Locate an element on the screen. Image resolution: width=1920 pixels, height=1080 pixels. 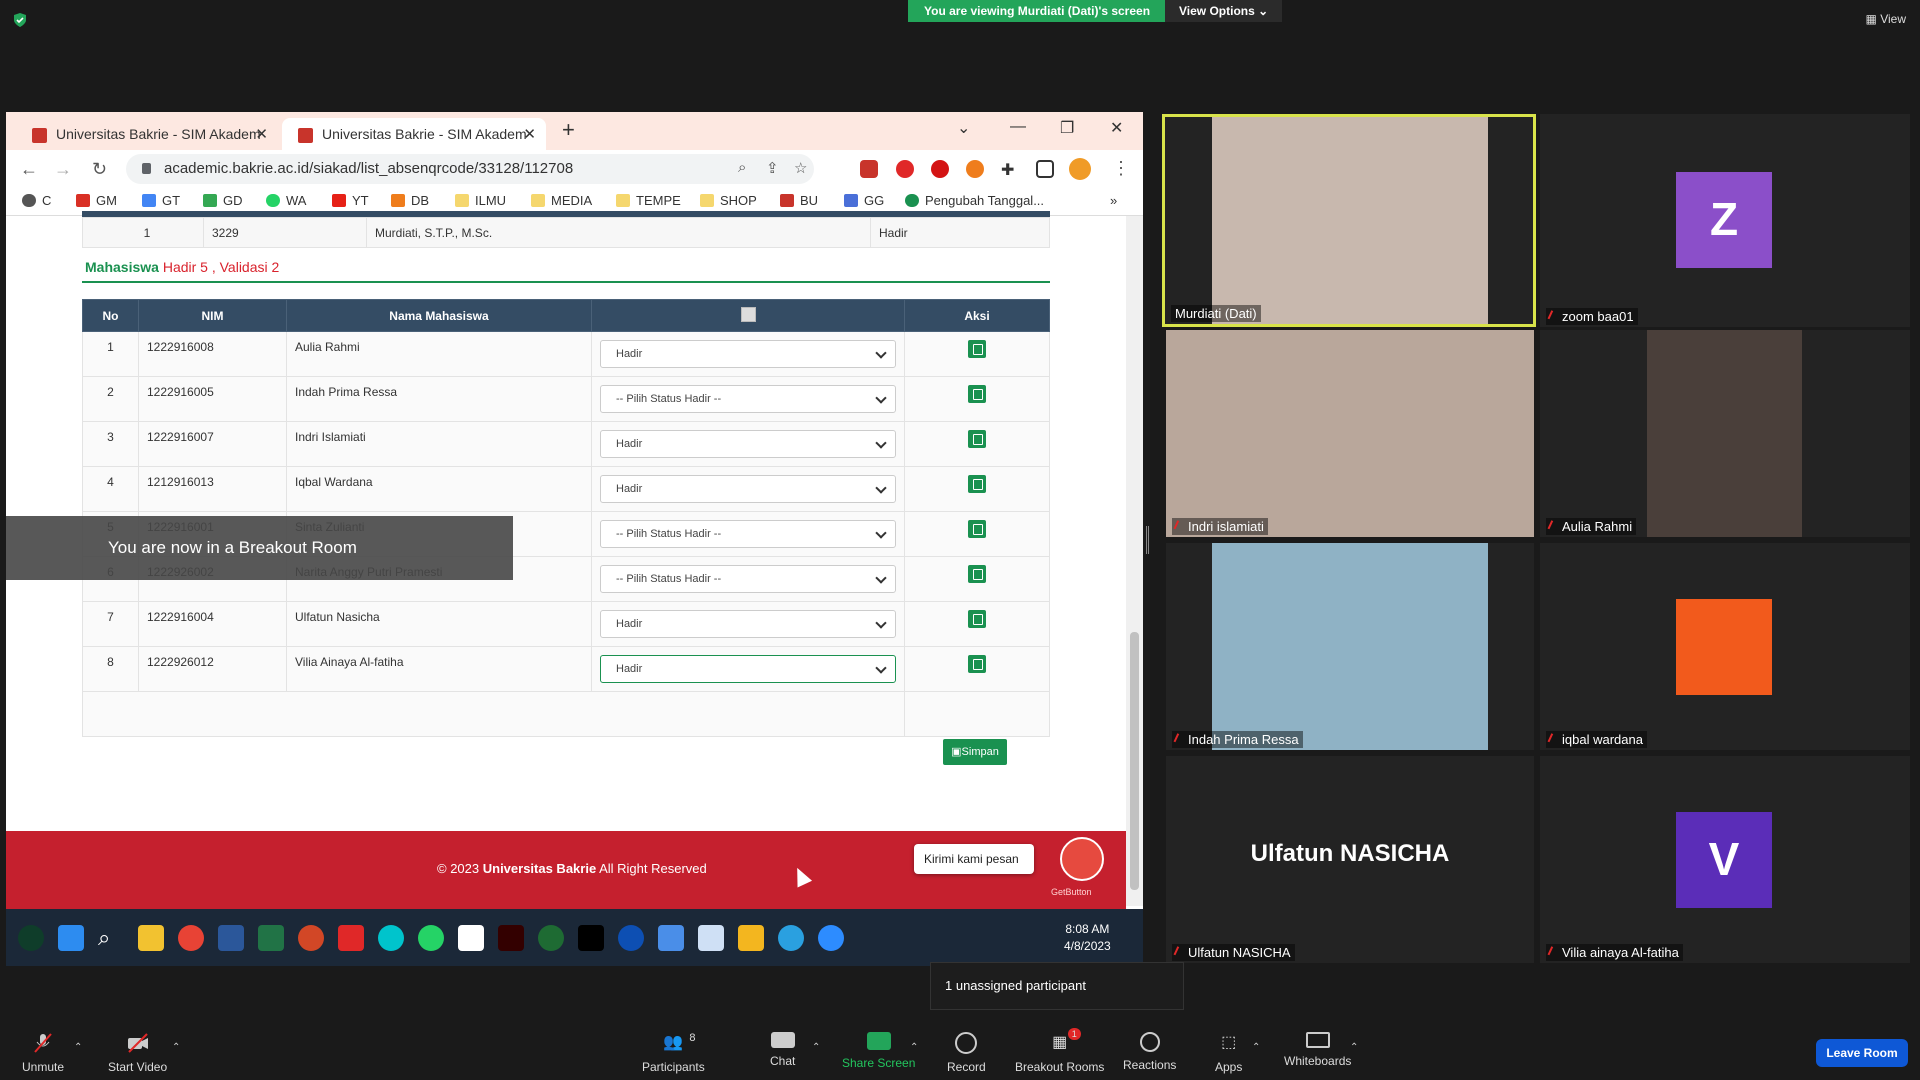
excel-icon is located at coordinates (271, 938).